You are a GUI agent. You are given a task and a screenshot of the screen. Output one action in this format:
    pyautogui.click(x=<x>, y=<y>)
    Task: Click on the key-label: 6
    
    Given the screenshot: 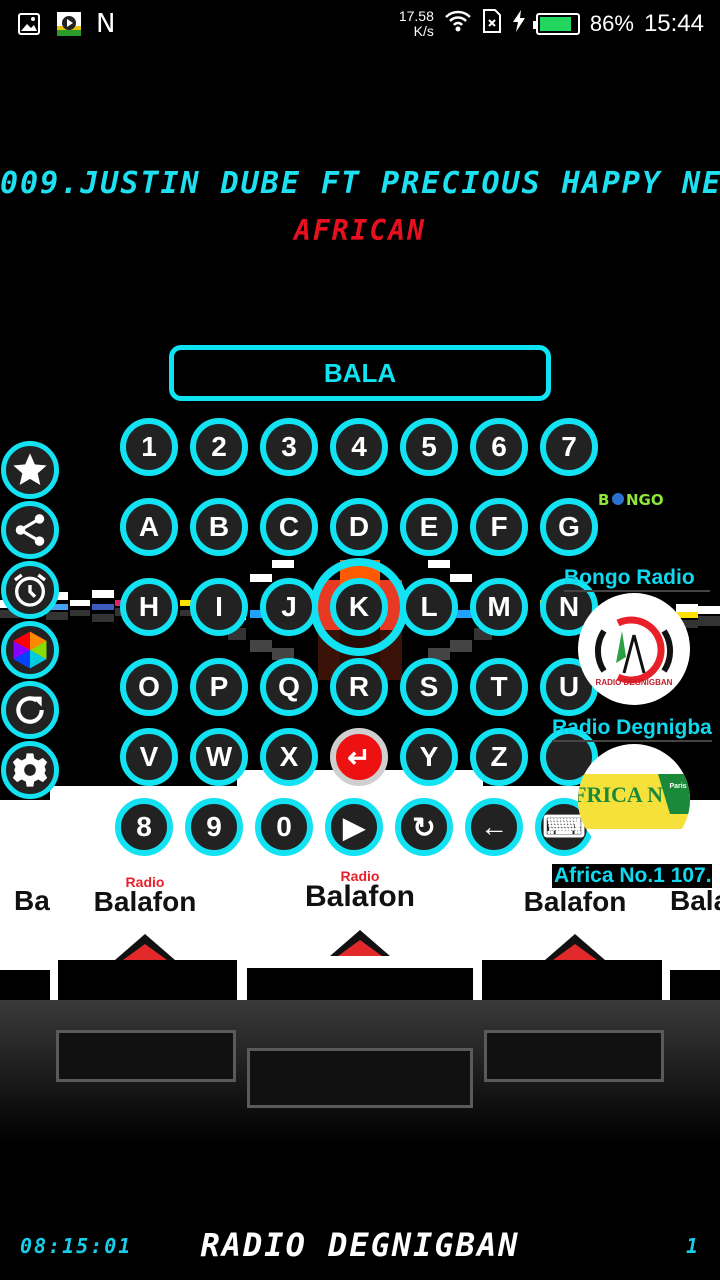 What is the action you would take?
    pyautogui.click(x=499, y=446)
    